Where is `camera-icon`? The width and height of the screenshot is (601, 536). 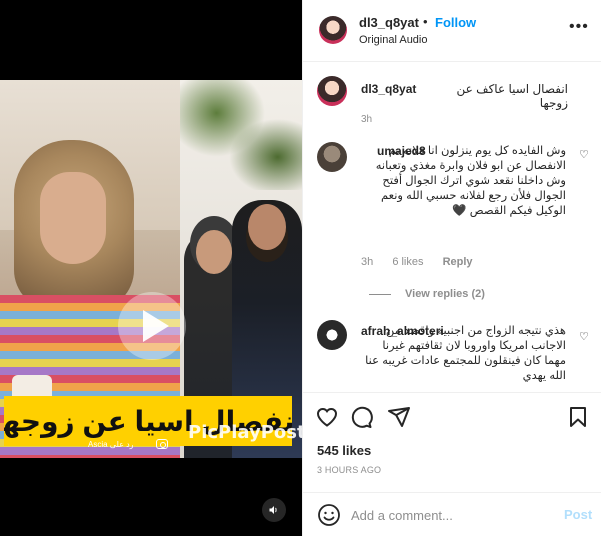
camera-icon is located at coordinates (162, 444).